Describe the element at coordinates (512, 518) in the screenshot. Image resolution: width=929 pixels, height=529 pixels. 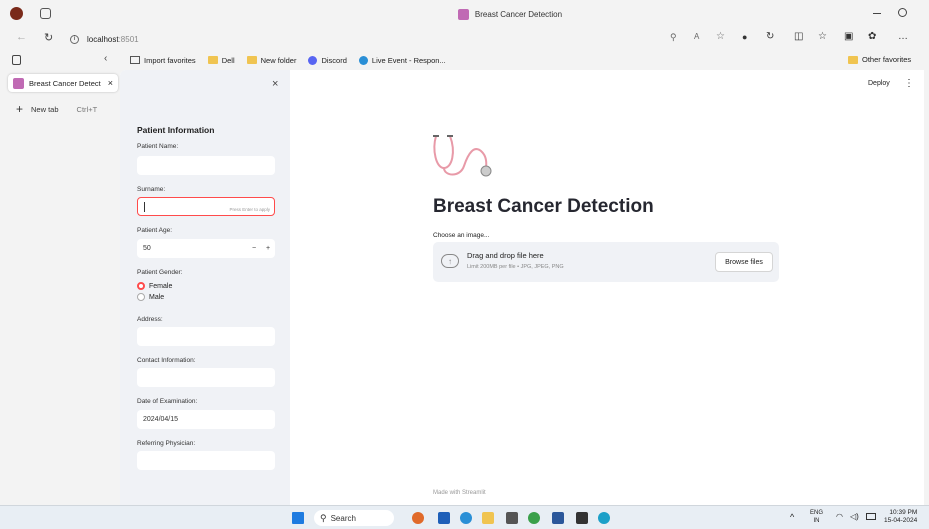
I see `calculator-icon` at that location.